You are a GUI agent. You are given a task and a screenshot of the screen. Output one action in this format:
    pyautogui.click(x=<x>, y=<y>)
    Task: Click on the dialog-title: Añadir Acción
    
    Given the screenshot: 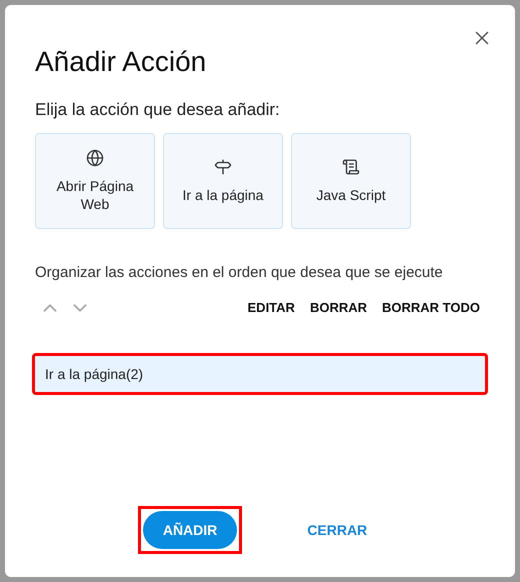 What is the action you would take?
    pyautogui.click(x=121, y=62)
    